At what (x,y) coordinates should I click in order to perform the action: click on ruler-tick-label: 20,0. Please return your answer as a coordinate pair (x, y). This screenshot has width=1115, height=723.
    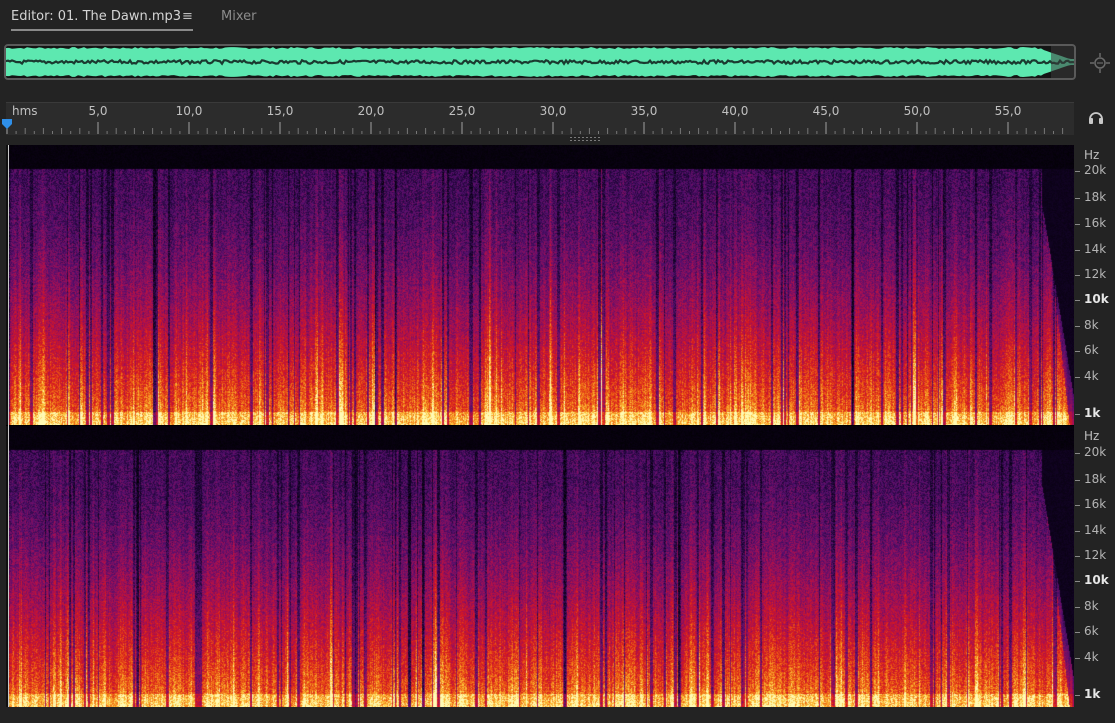
    Looking at the image, I should click on (371, 111).